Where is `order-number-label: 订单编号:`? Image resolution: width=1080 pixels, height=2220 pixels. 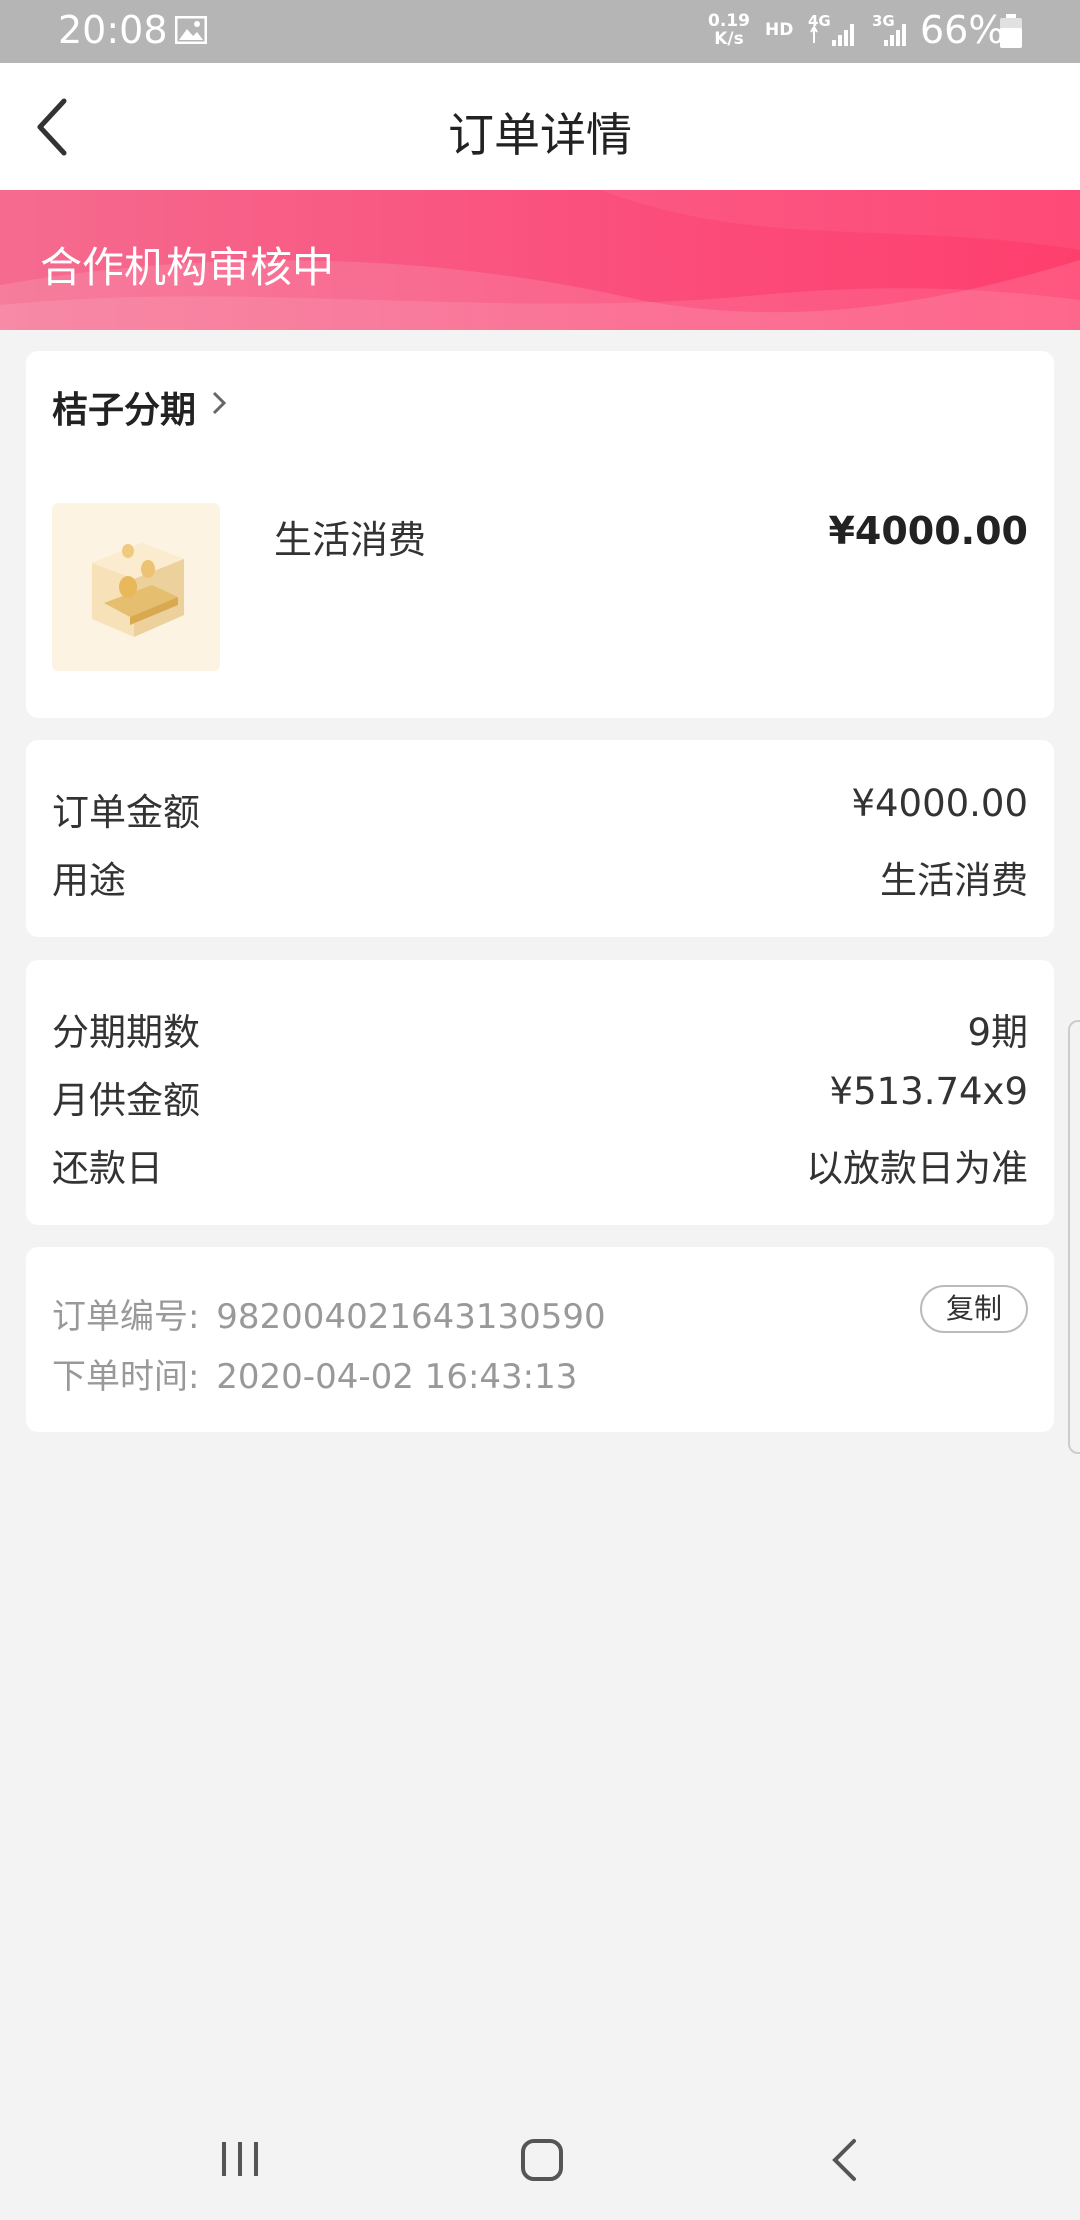
order-number-label: 订单编号: is located at coordinates (126, 1317).